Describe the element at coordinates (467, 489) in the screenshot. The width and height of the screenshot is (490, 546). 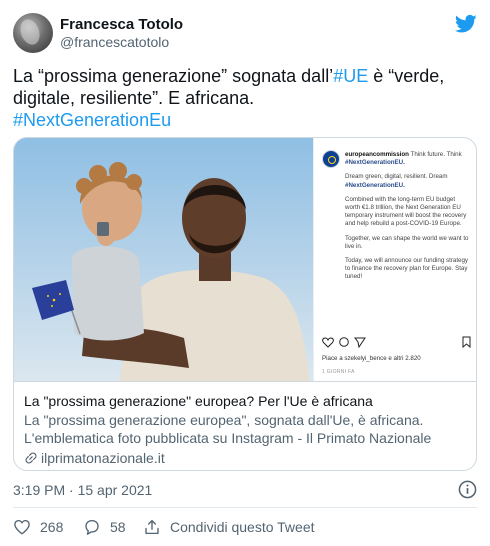
I see `info-icon` at that location.